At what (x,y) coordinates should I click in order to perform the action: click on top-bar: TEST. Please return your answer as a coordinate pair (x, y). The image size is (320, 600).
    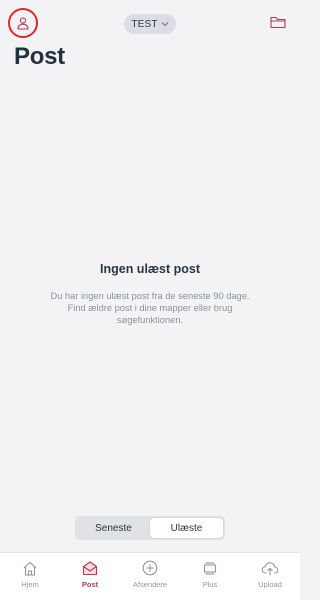
    Looking at the image, I should click on (150, 23).